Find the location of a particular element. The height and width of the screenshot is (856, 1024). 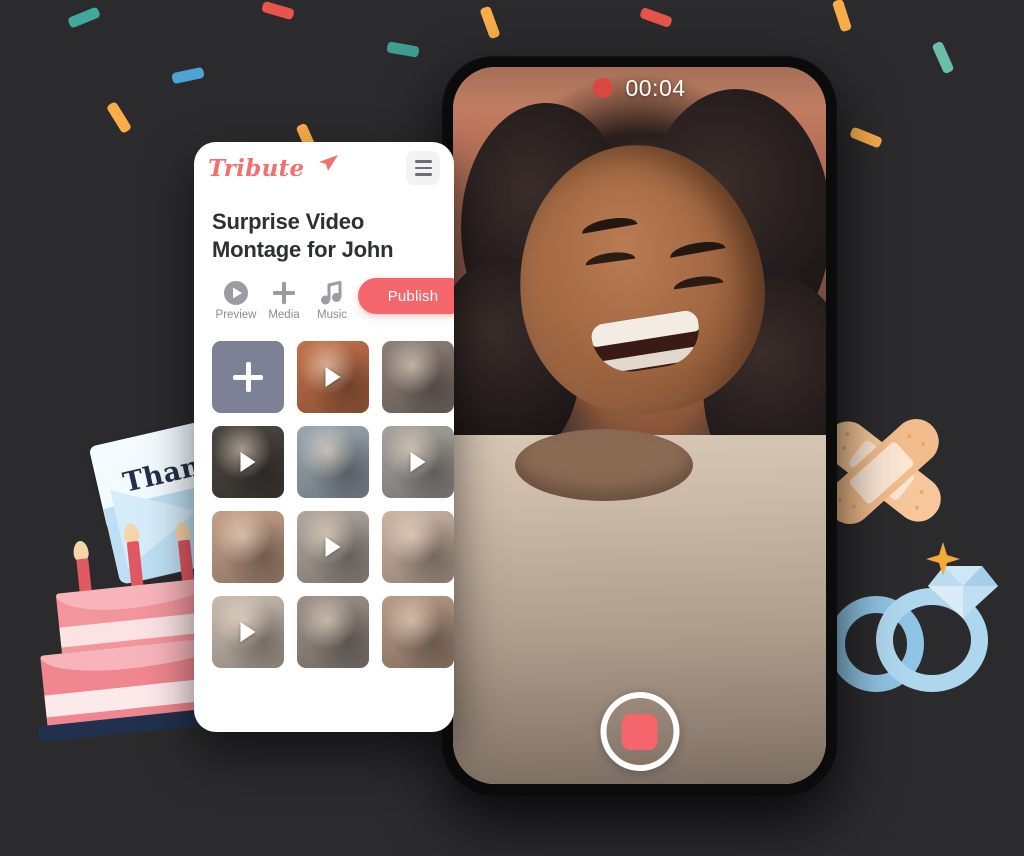

paper-plane-icon is located at coordinates (328, 163).